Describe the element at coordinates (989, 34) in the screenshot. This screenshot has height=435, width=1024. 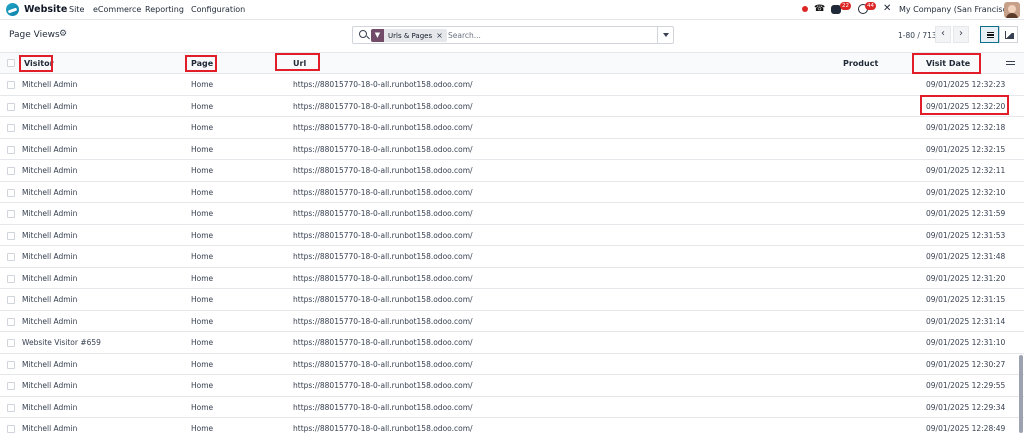
I see `list-view-button` at that location.